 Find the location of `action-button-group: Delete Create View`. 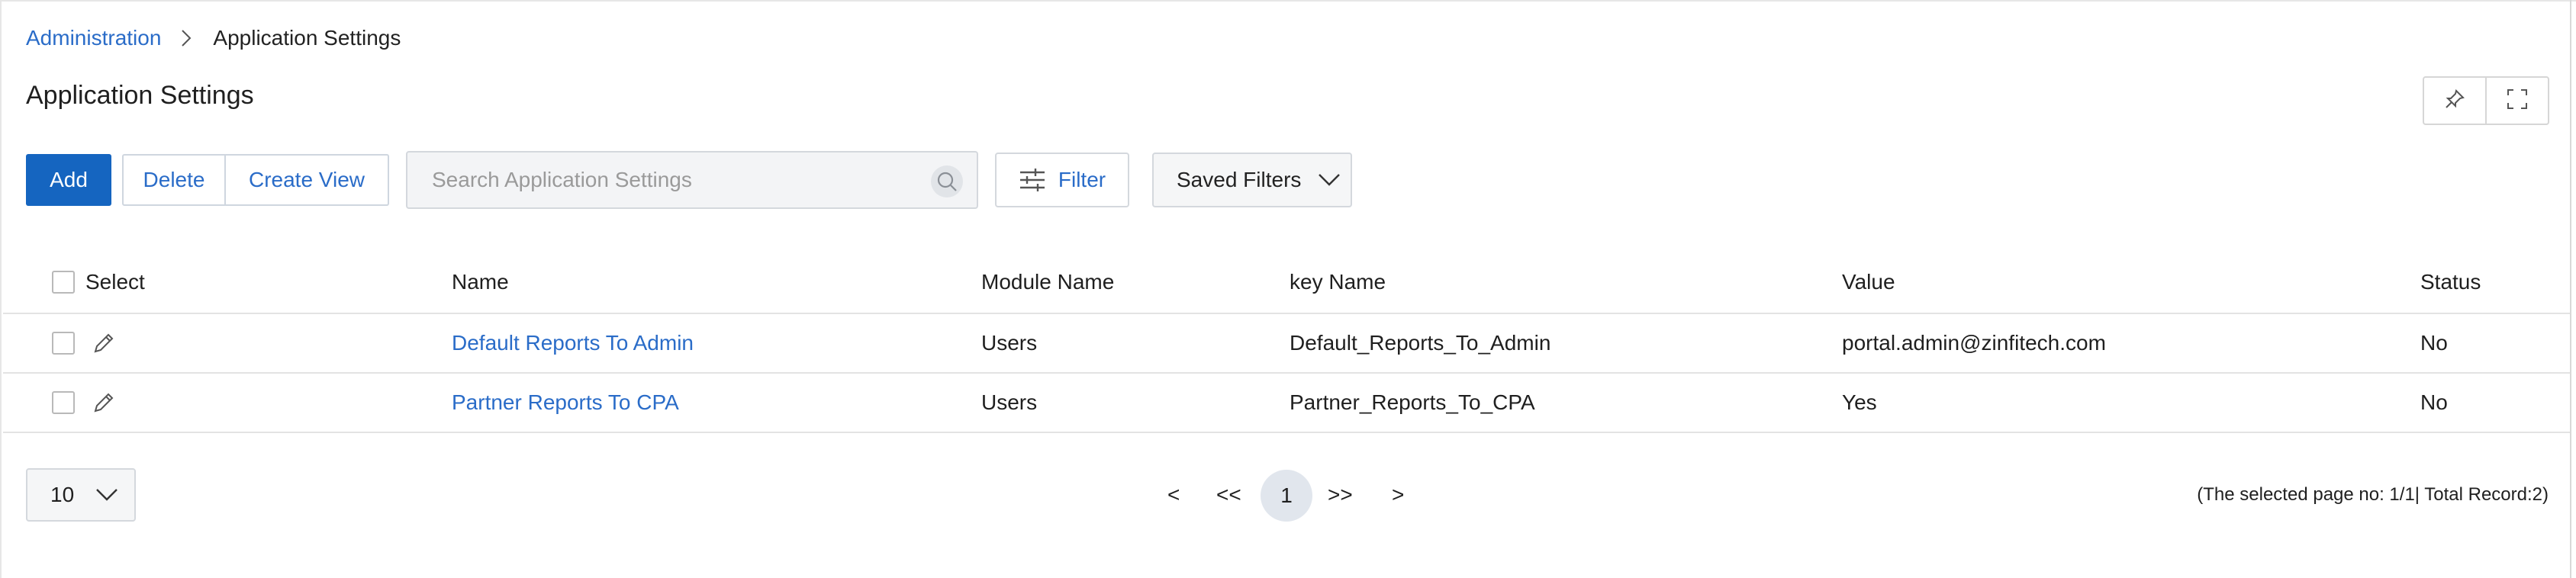

action-button-group: Delete Create View is located at coordinates (255, 180).